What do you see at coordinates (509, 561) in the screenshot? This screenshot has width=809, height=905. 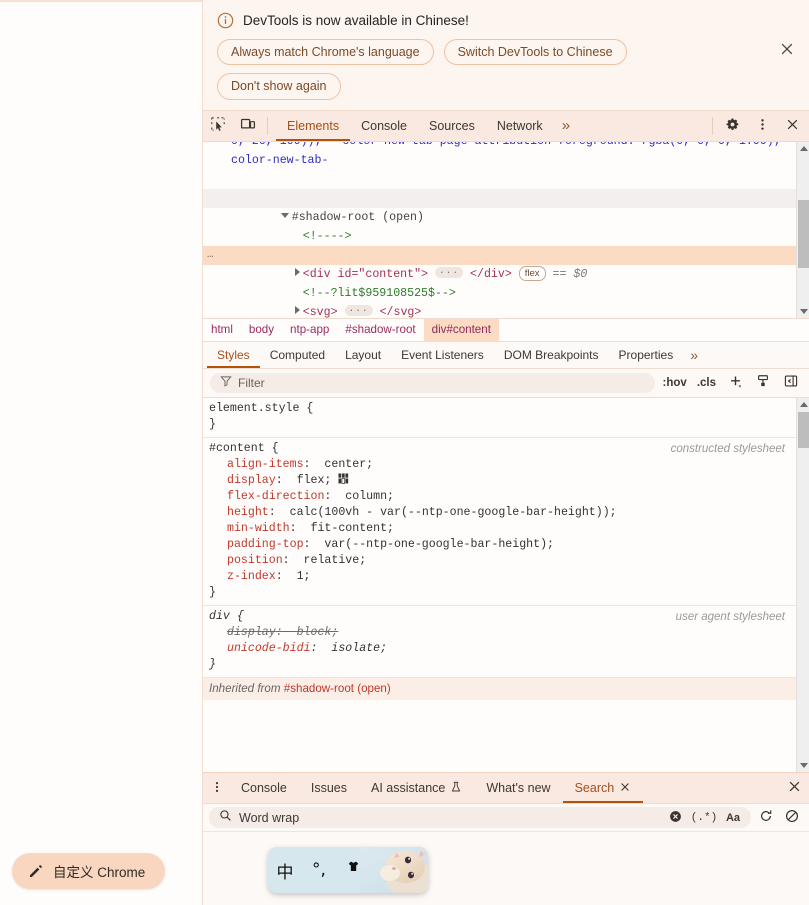 I see `declaration-position: position: relative;` at bounding box center [509, 561].